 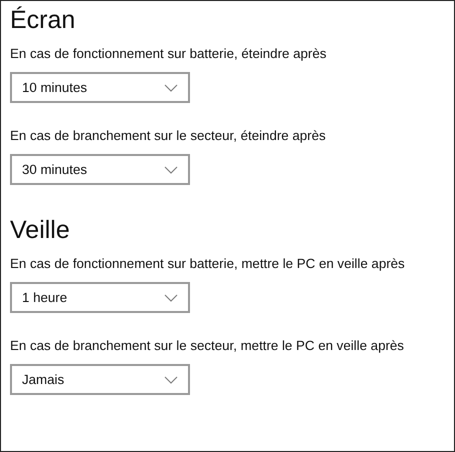 I want to click on setting-label: En cas de branchement sur le secteur, éteindre après, so click(x=168, y=136).